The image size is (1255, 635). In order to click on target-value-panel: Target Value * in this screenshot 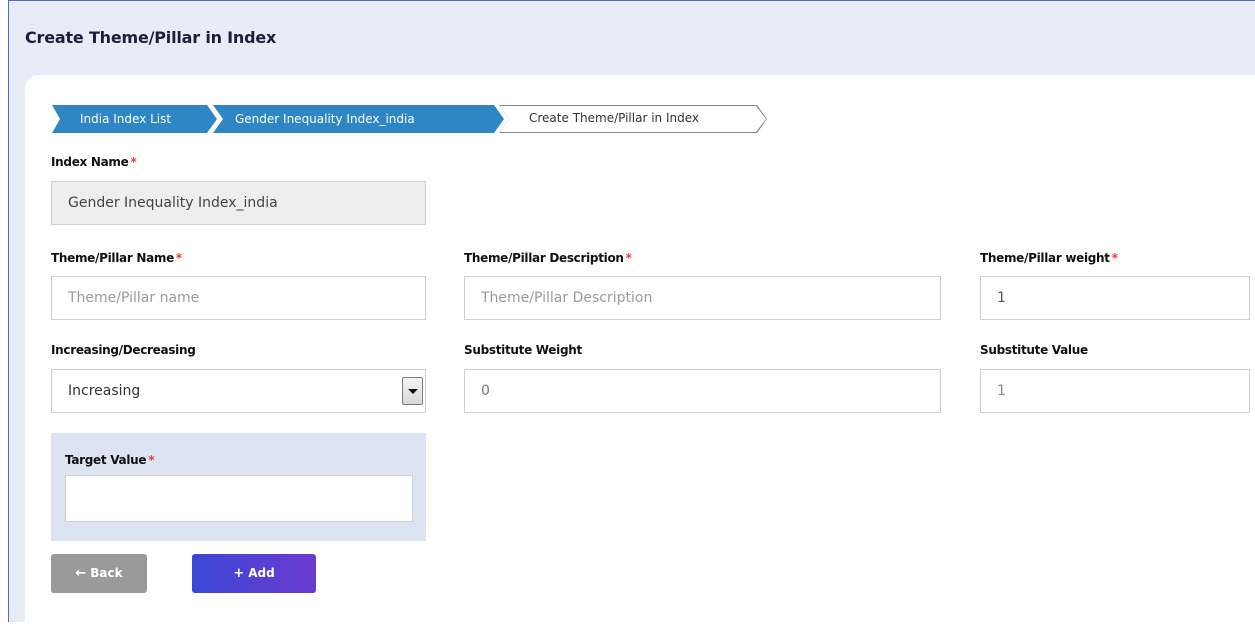, I will do `click(238, 487)`.